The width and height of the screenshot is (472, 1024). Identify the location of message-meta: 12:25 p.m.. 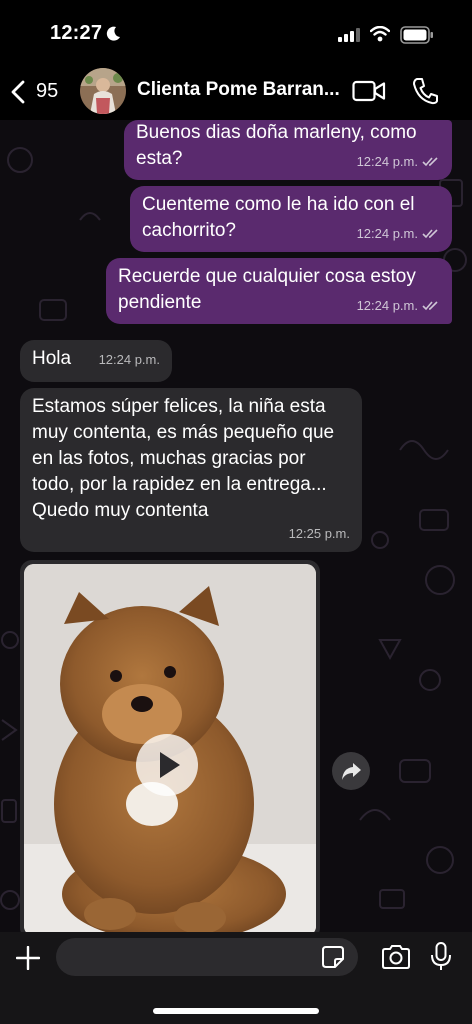
(319, 534).